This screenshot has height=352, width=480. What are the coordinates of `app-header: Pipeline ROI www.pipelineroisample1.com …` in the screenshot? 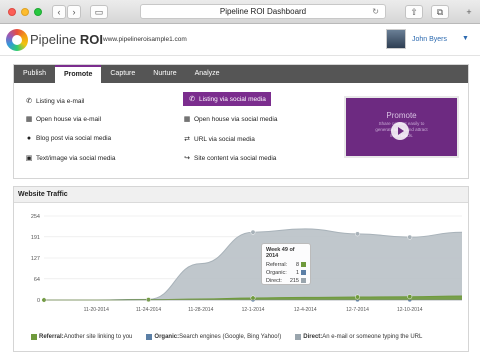 It's located at (240, 40).